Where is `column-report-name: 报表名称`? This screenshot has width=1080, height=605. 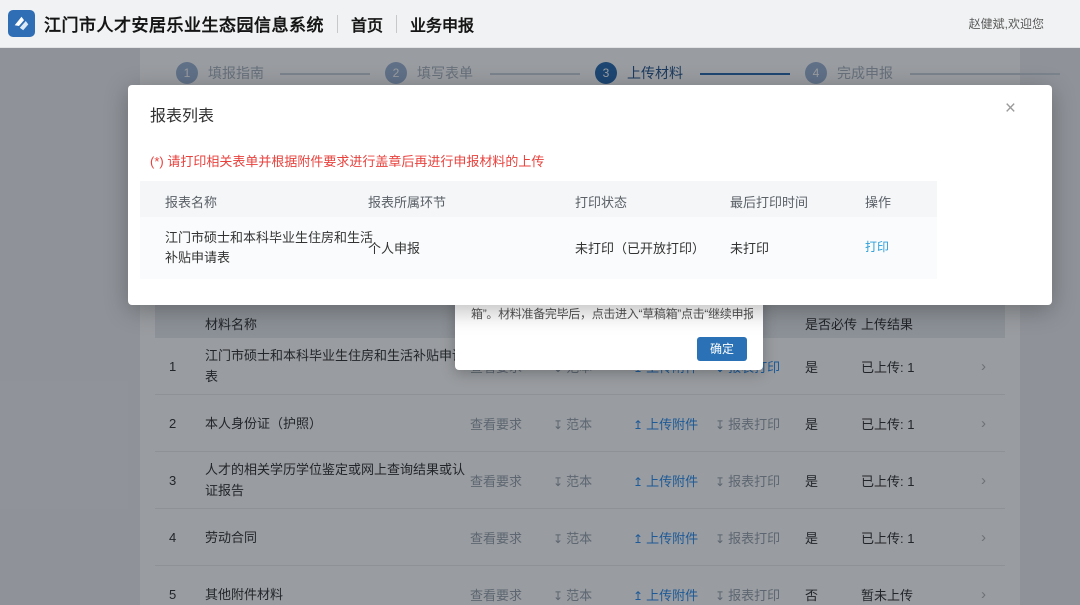
column-report-name: 报表名称 is located at coordinates (191, 202).